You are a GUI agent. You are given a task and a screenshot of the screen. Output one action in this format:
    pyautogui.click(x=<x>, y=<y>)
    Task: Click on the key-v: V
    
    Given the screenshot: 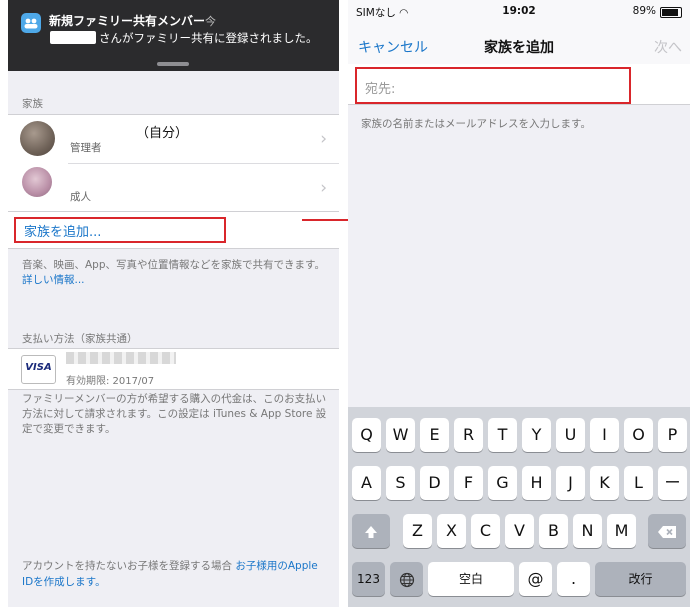 What is the action you would take?
    pyautogui.click(x=519, y=531)
    